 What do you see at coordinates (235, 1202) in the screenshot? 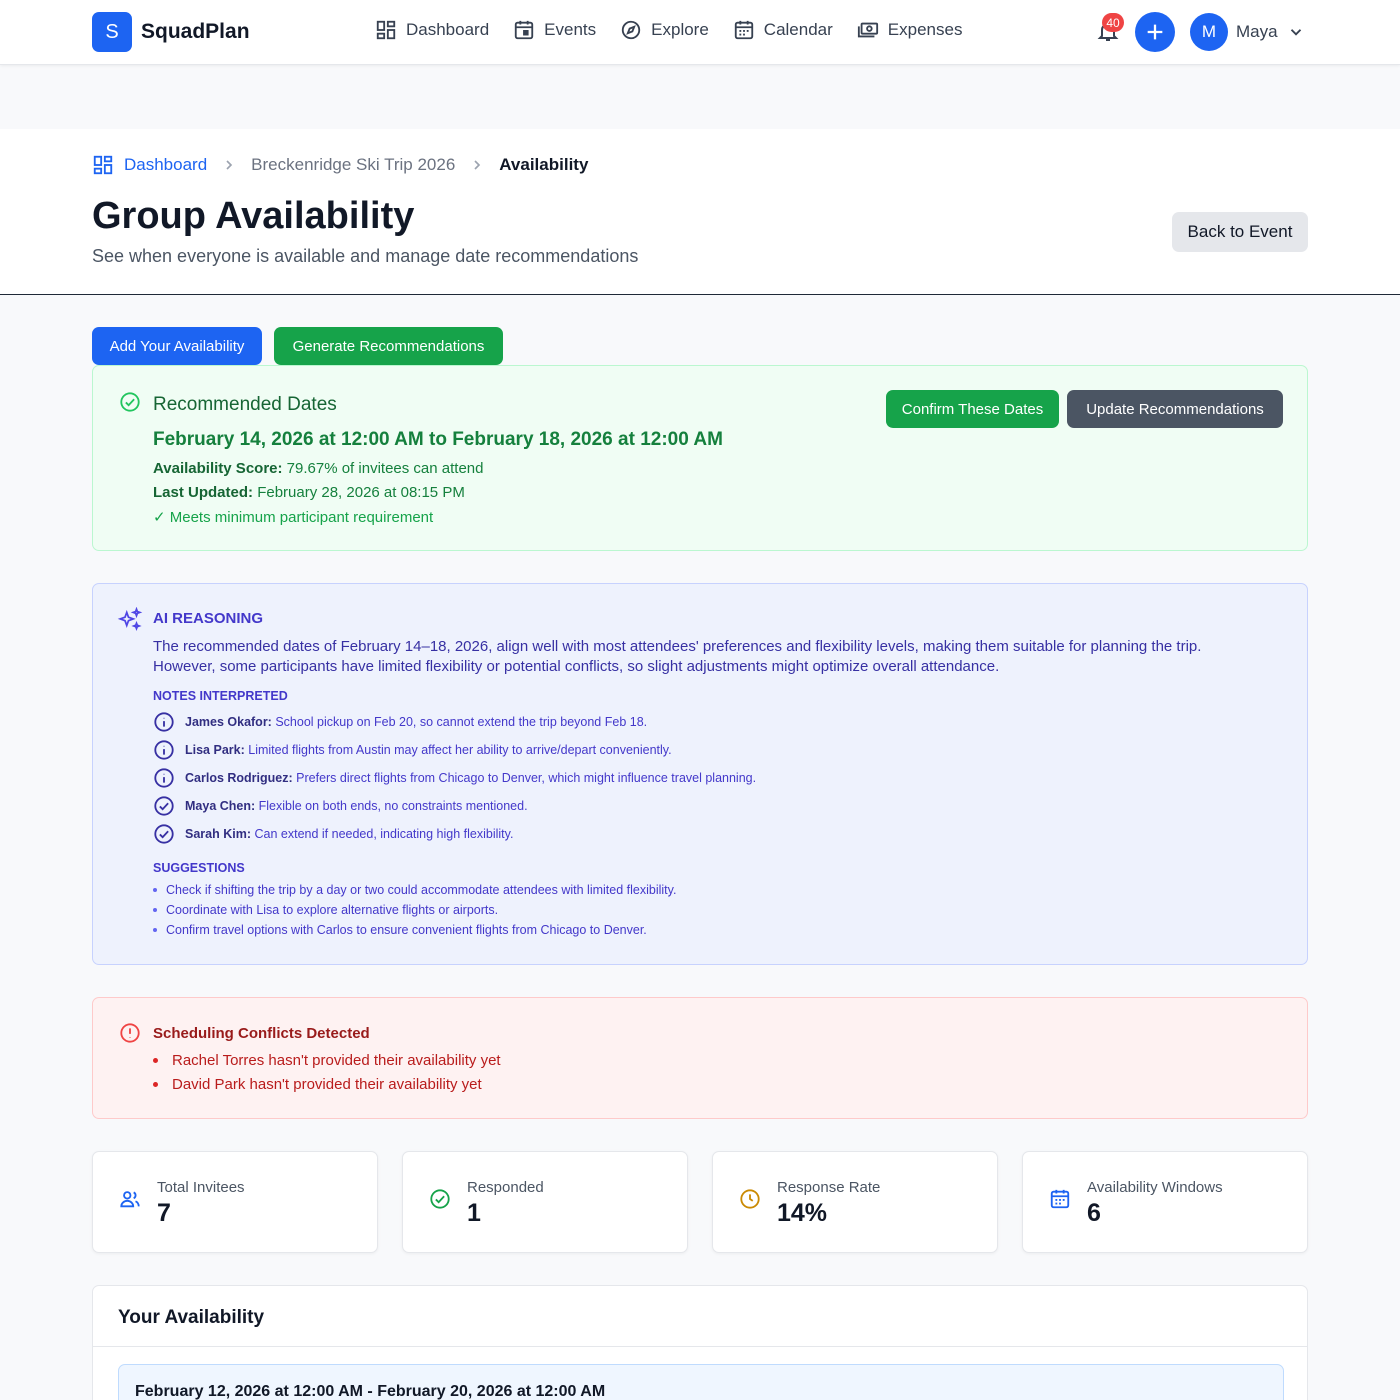
I see `stat-total-invitees: Total Invitees 7` at bounding box center [235, 1202].